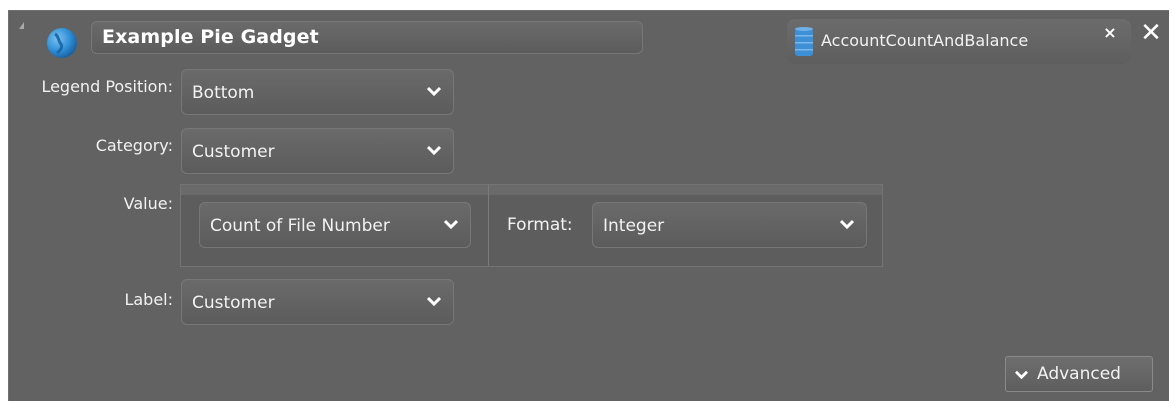 The image size is (1172, 401). What do you see at coordinates (148, 203) in the screenshot?
I see `value-label: Value:` at bounding box center [148, 203].